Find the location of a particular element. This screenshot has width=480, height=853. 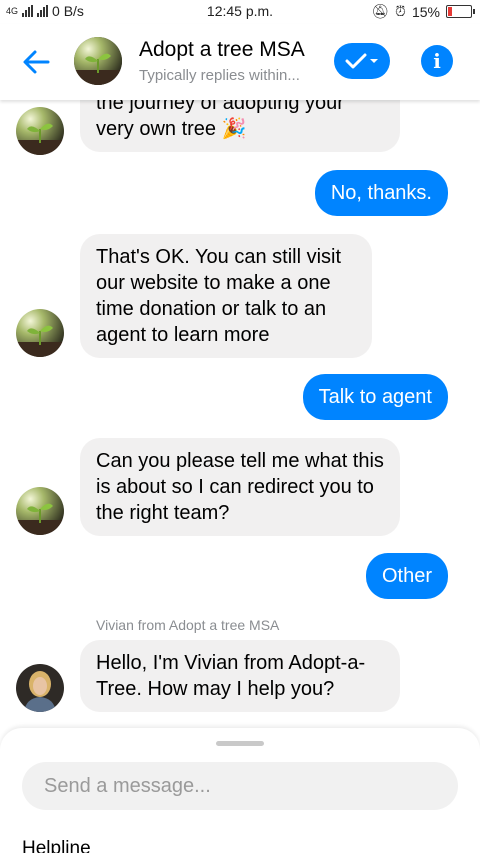

message-text: Other is located at coordinates (406, 576).